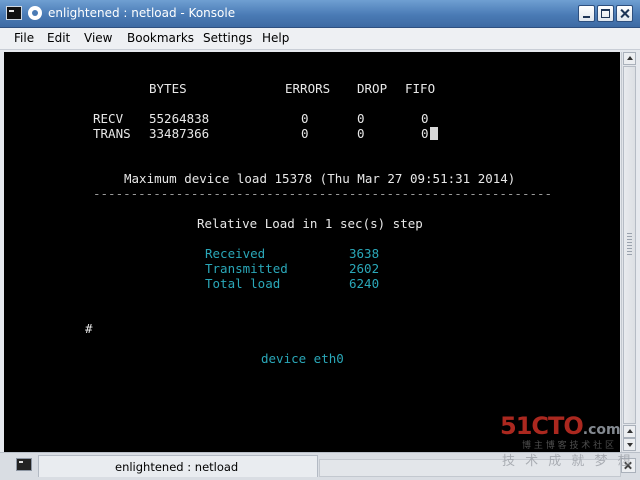 This screenshot has width=640, height=480. I want to click on row-label-recv: RECV, so click(108, 118).